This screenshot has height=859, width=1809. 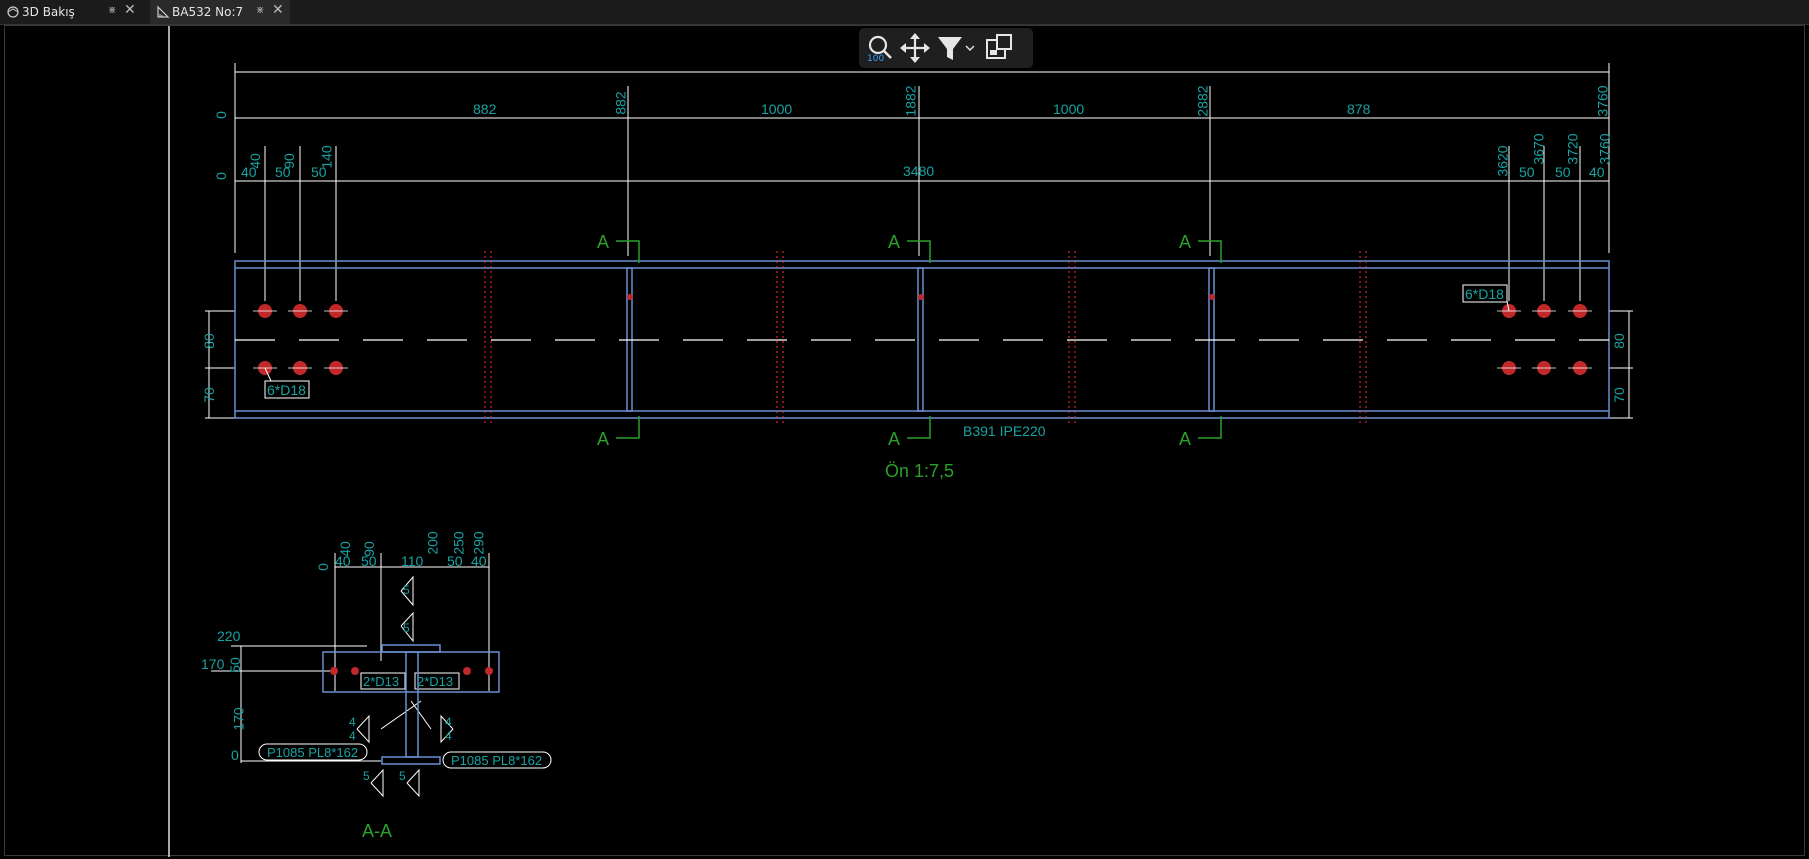 I want to click on dim-label: 1882, so click(x=910, y=101).